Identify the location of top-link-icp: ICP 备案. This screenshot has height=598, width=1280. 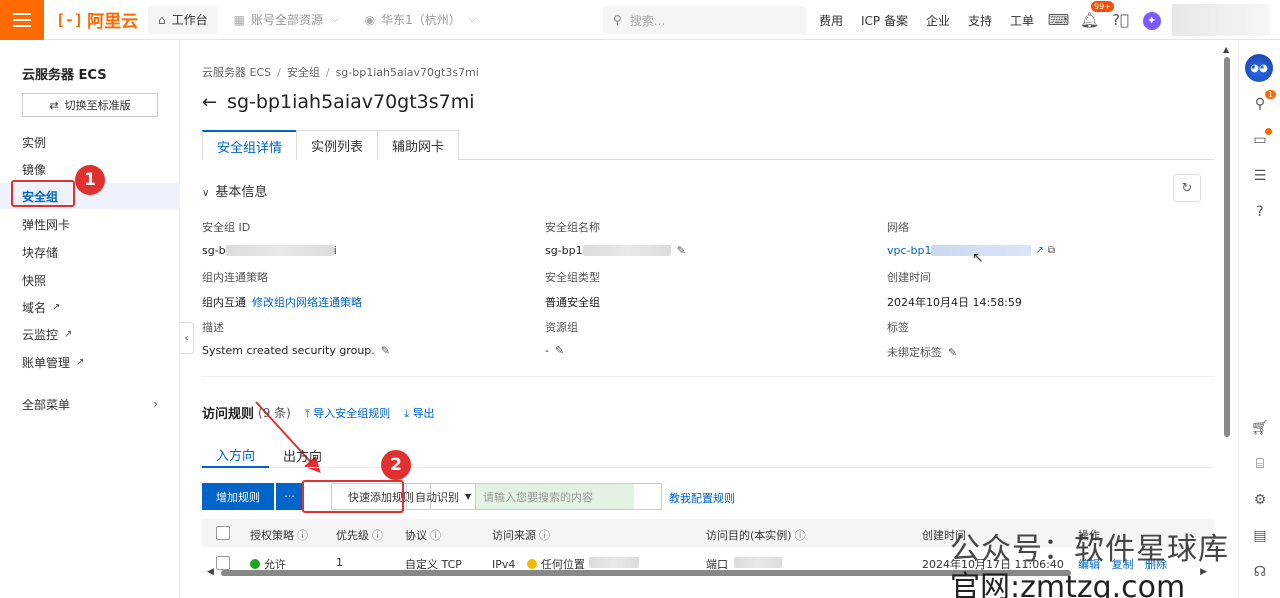
(884, 20).